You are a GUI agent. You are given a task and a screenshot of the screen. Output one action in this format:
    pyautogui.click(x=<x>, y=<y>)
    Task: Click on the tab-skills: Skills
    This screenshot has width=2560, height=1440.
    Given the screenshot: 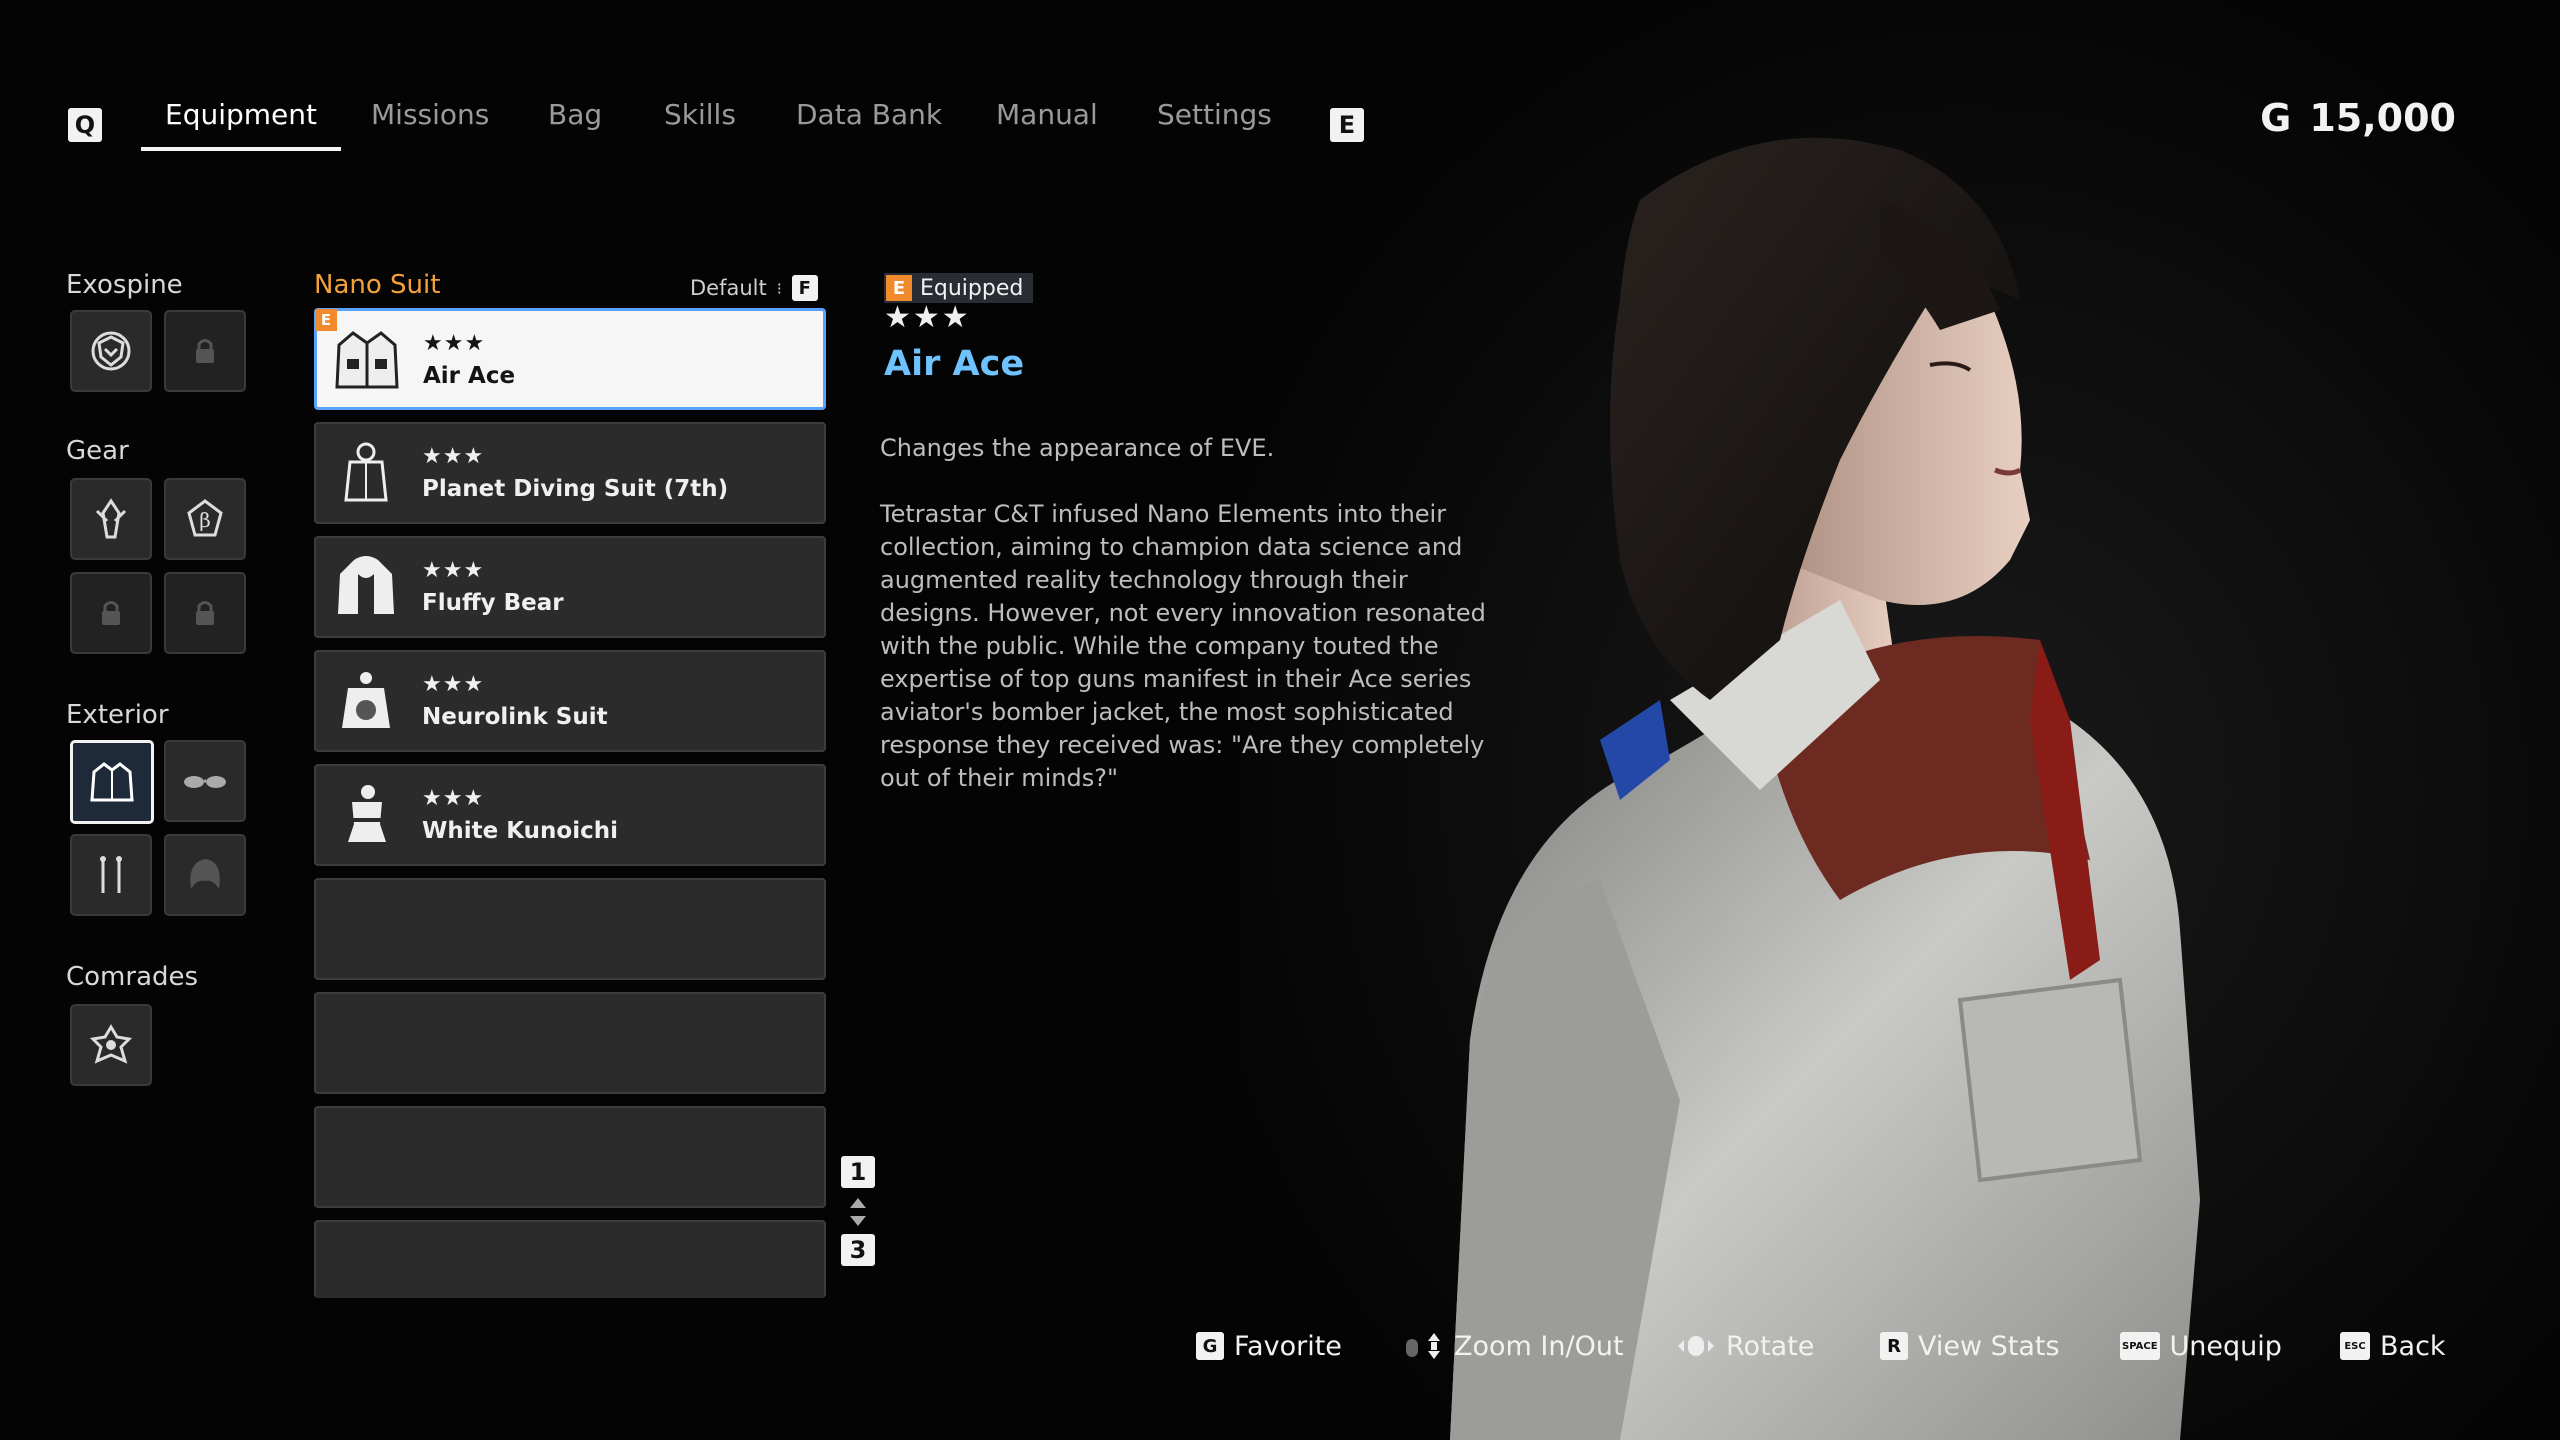 What is the action you would take?
    pyautogui.click(x=700, y=123)
    